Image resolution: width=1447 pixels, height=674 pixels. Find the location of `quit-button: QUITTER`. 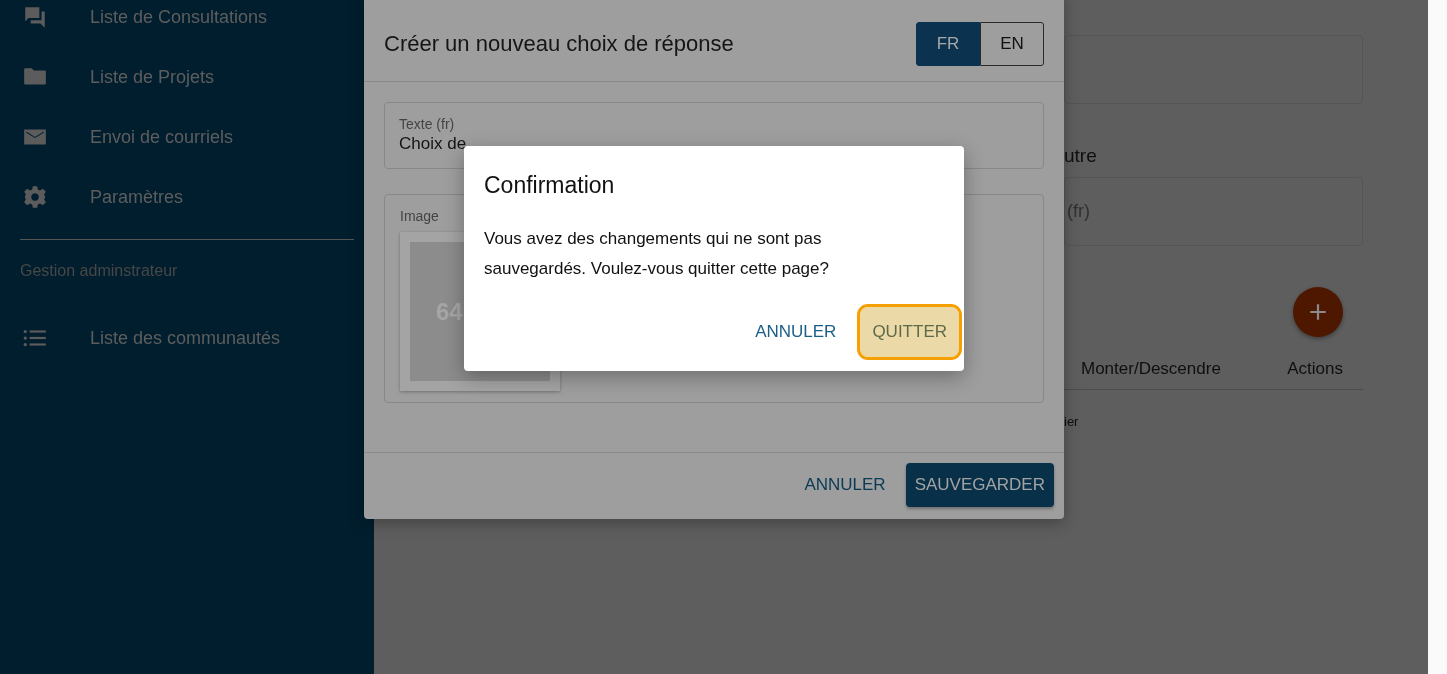

quit-button: QUITTER is located at coordinates (909, 332).